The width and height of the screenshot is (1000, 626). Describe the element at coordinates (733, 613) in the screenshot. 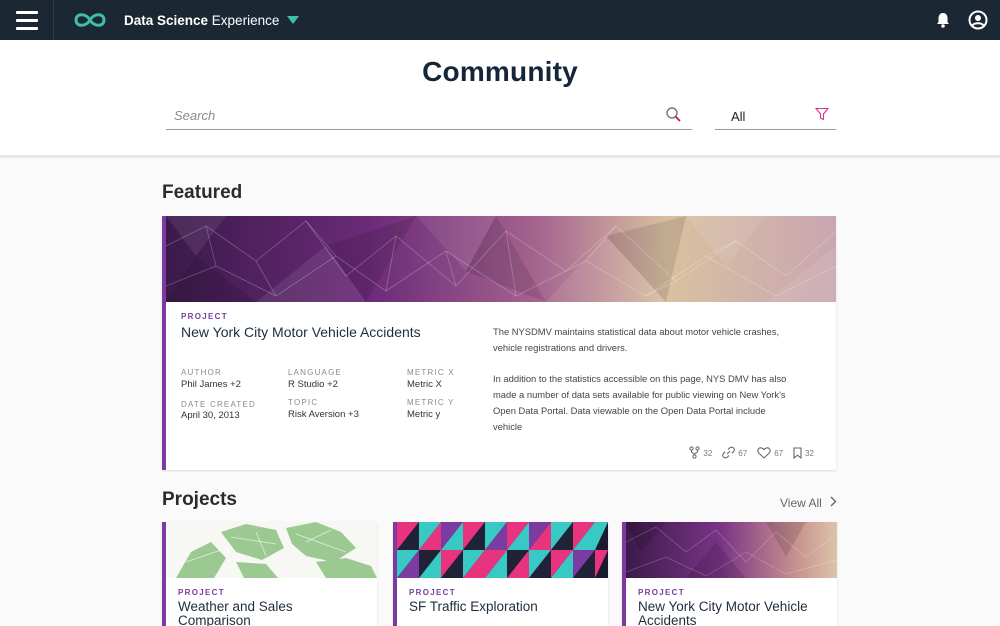

I see `project-card-title: New York City Motor Vehicle Accidents` at that location.